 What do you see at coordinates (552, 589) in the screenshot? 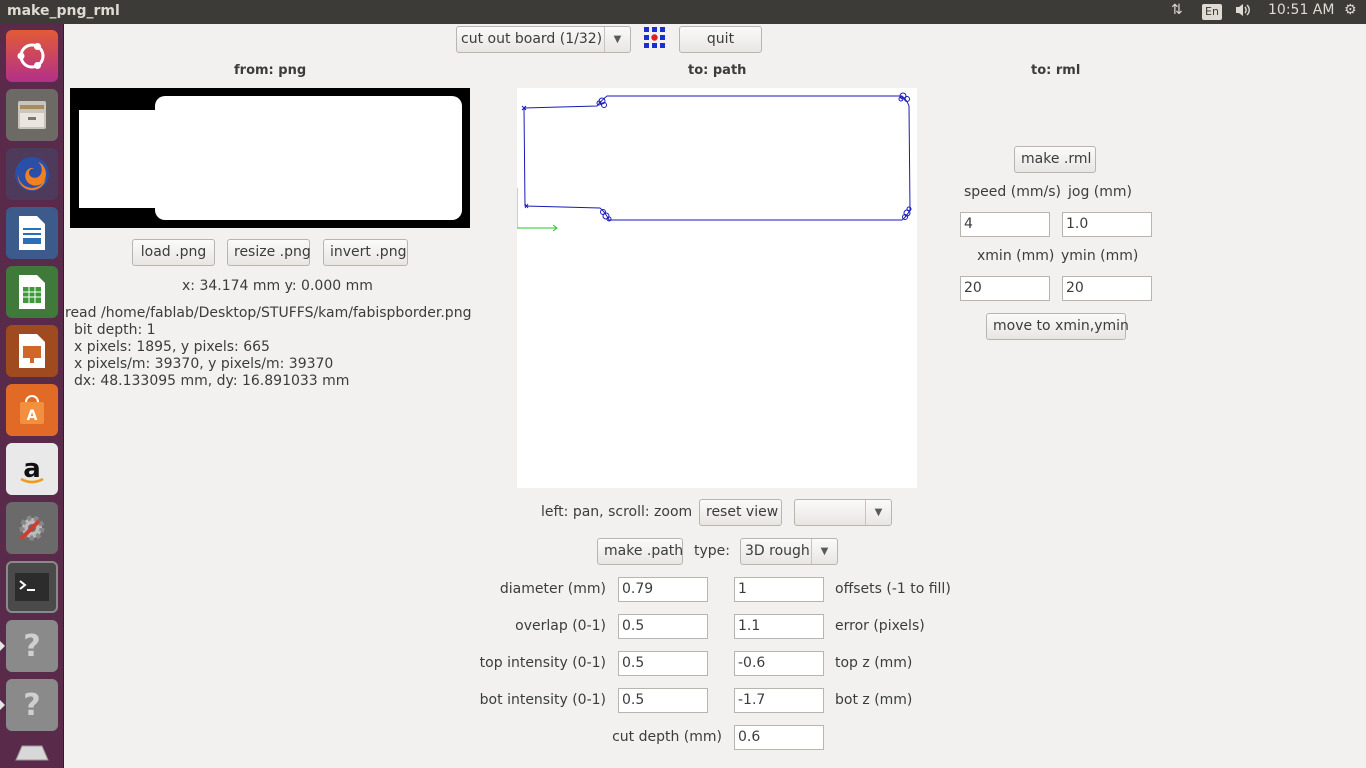
I see `diameter-label: diameter (mm)` at bounding box center [552, 589].